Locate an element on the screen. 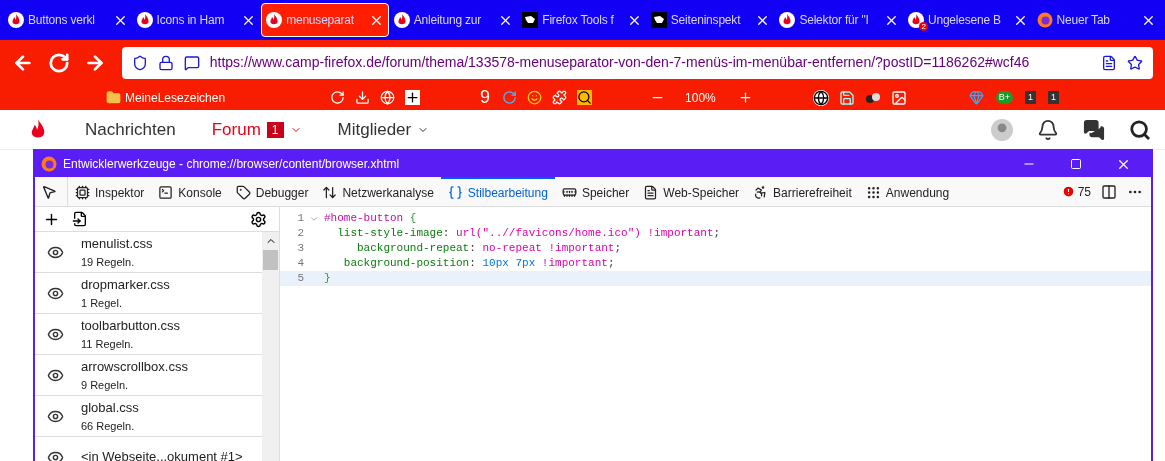 This screenshot has width=1165, height=461. tab-title: Seiteninspekt is located at coordinates (706, 20).